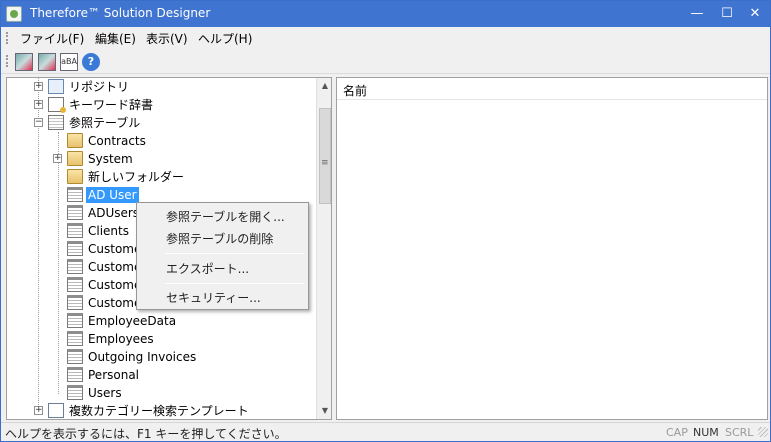  I want to click on tree-item-multi-category-templates: + 複数カテゴリー検索テンプレート, so click(157, 410).